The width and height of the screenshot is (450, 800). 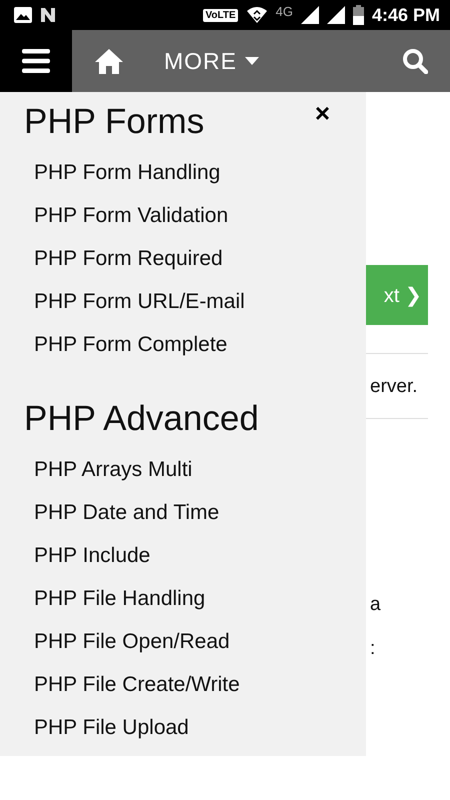 What do you see at coordinates (142, 419) in the screenshot?
I see `section-heading: PHP Advanced` at bounding box center [142, 419].